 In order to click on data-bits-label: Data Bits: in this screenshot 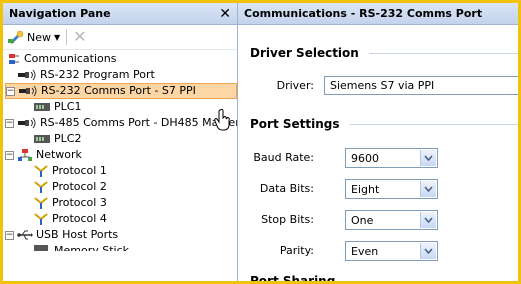, I will do `click(286, 188)`.